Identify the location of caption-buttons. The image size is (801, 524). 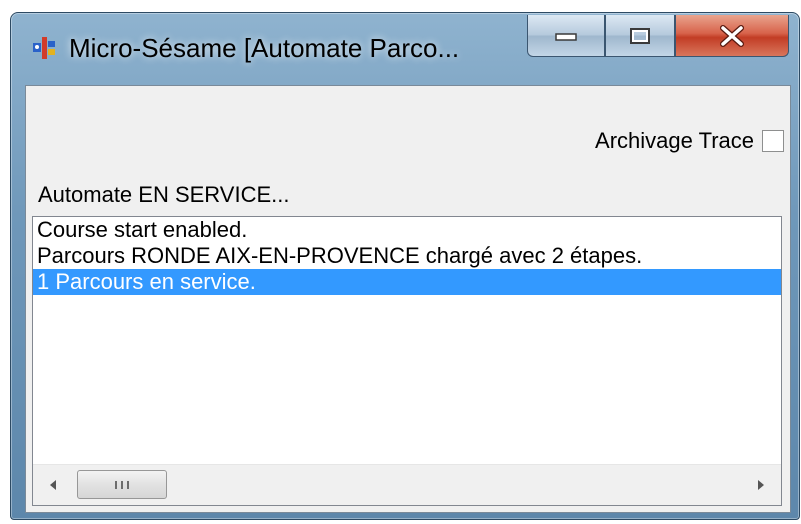
(658, 37).